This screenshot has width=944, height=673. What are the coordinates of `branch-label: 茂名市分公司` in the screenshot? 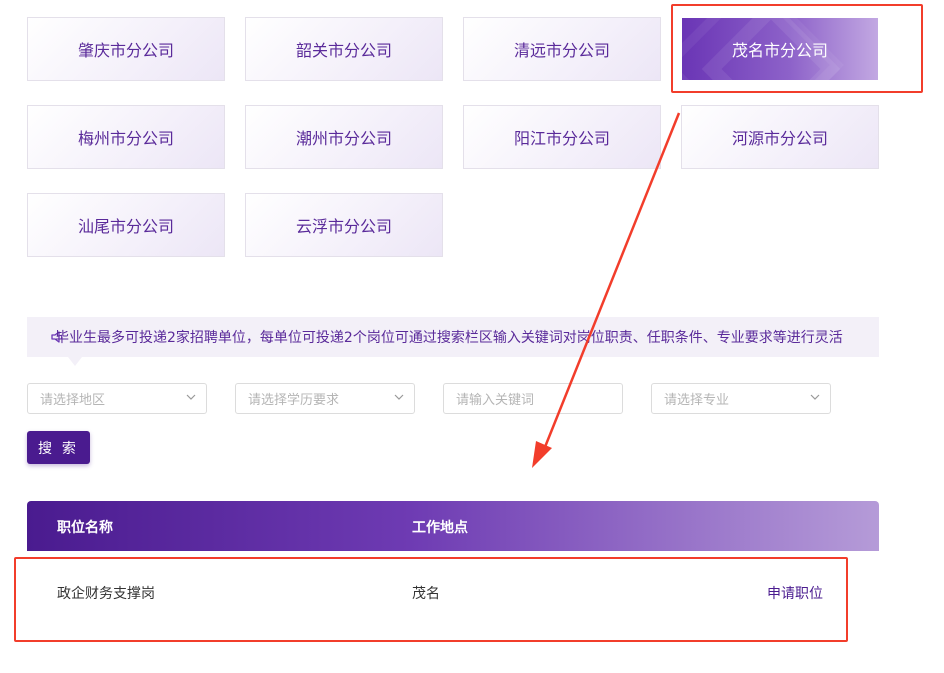 It's located at (779, 50).